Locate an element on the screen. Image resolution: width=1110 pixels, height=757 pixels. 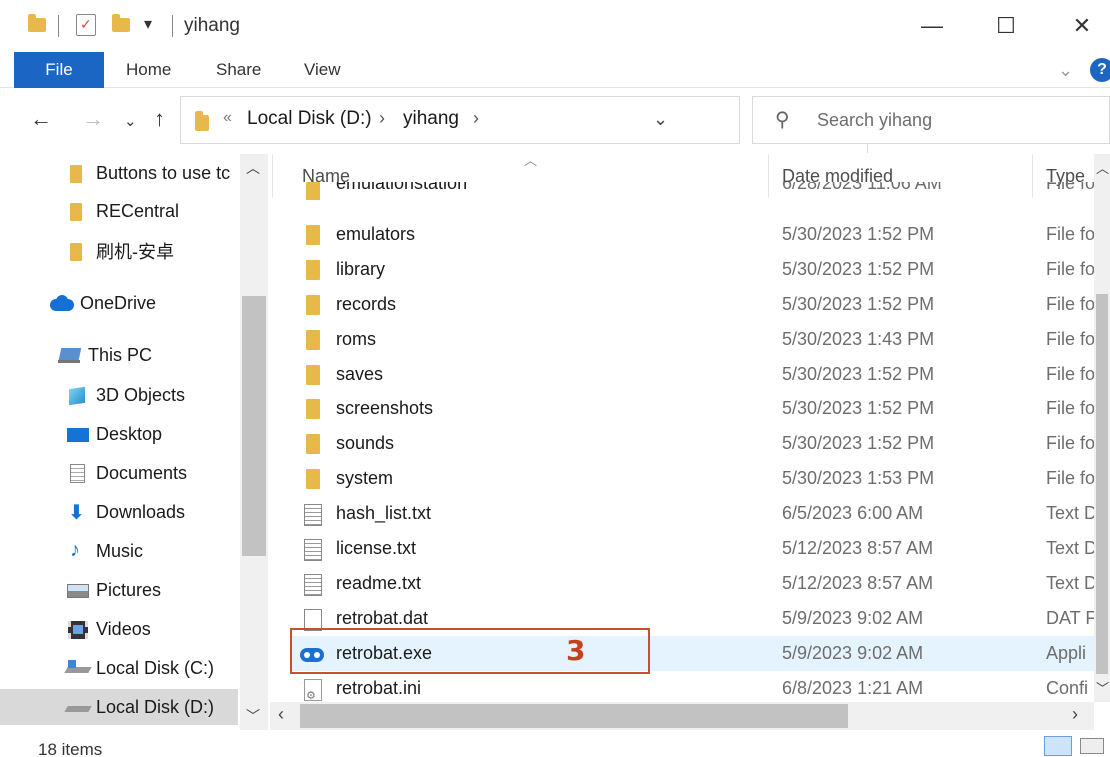
nav-item: Desktop is located at coordinates (119, 434).